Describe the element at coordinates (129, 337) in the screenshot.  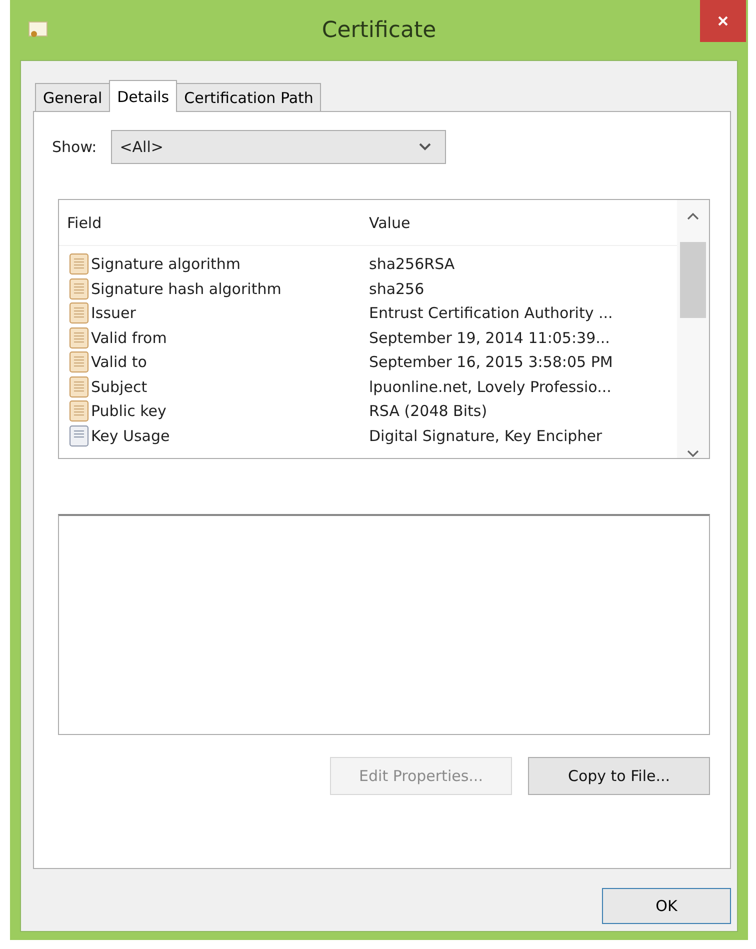
I see `field-name: Valid from` at that location.